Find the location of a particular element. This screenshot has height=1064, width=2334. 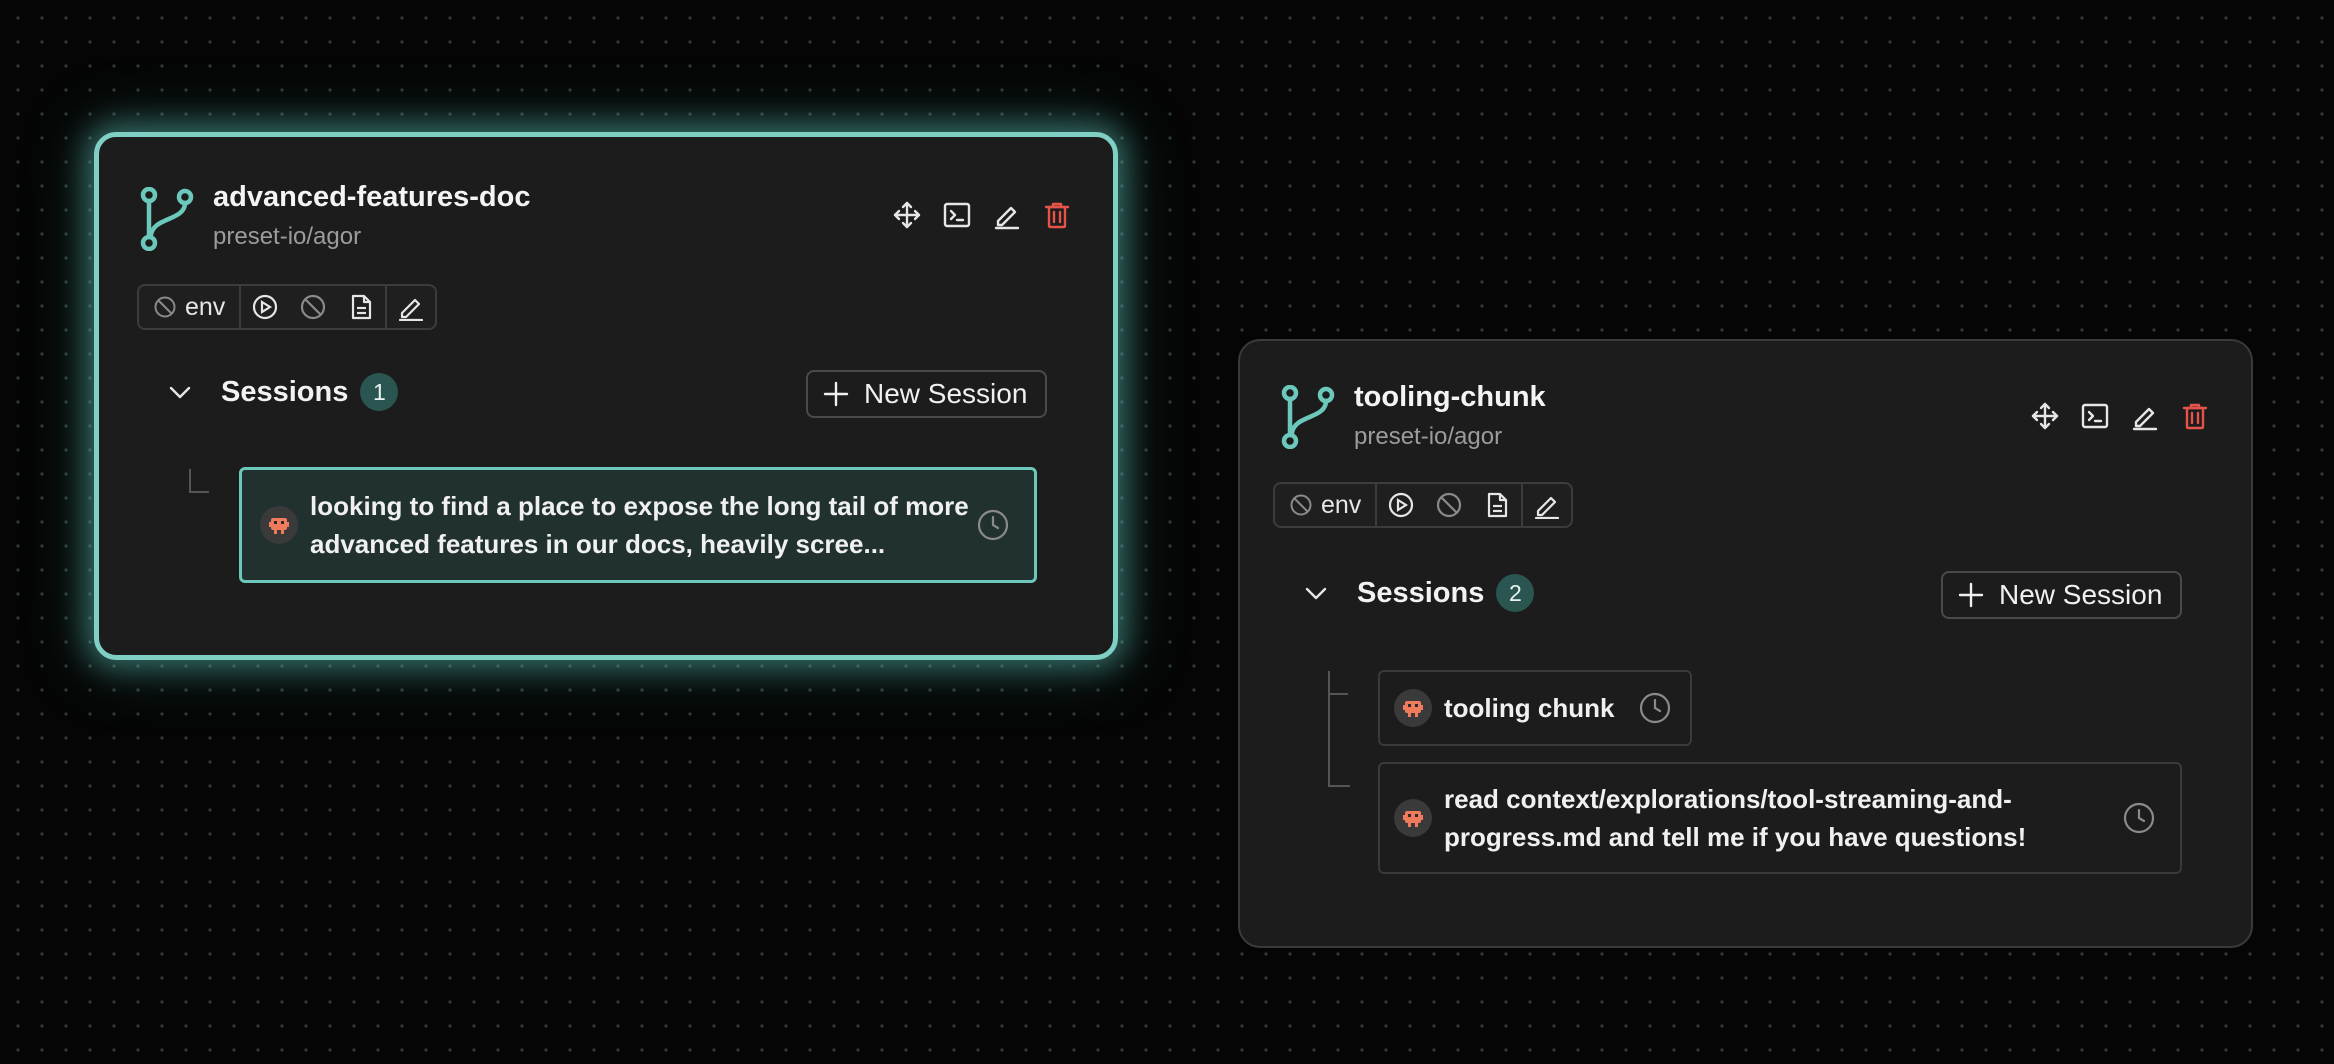

card-title: tooling-chunk is located at coordinates (1450, 397).